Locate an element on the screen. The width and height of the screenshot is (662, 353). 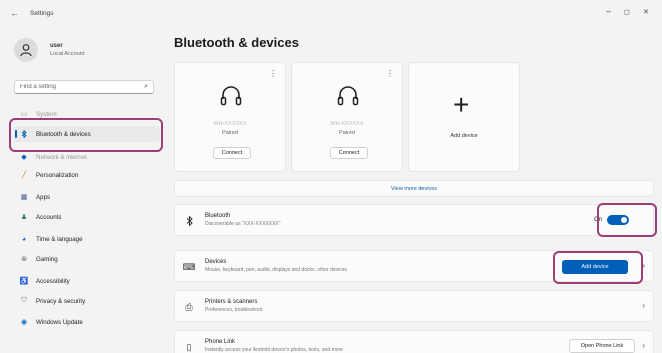
sidebar-item-bluetooth-devices: Bluetooth & devices is located at coordinates (87, 134).